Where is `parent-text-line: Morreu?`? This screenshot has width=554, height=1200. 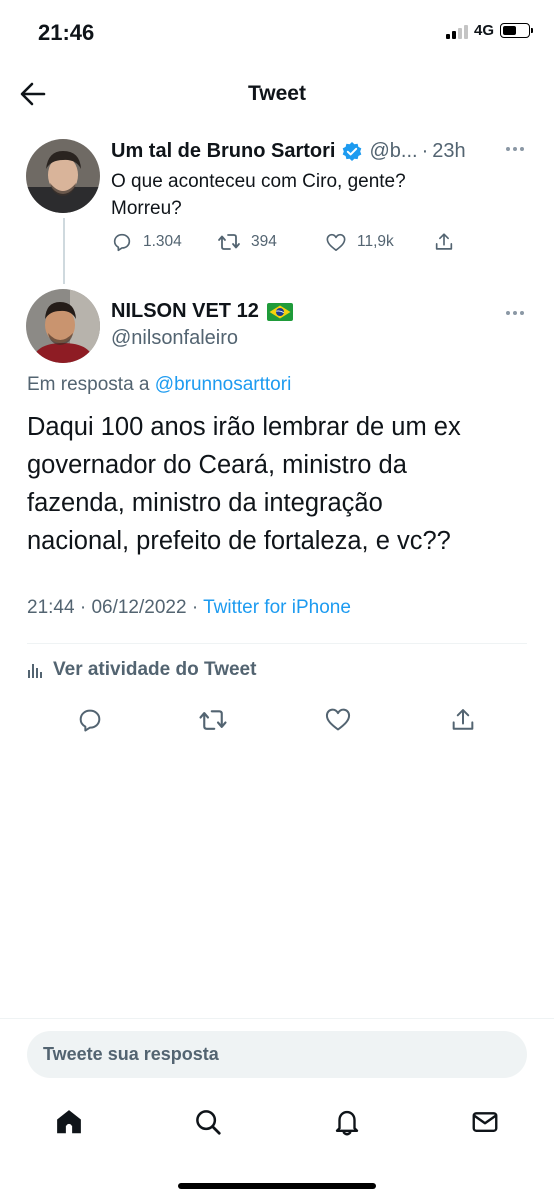 parent-text-line: Morreu? is located at coordinates (146, 208).